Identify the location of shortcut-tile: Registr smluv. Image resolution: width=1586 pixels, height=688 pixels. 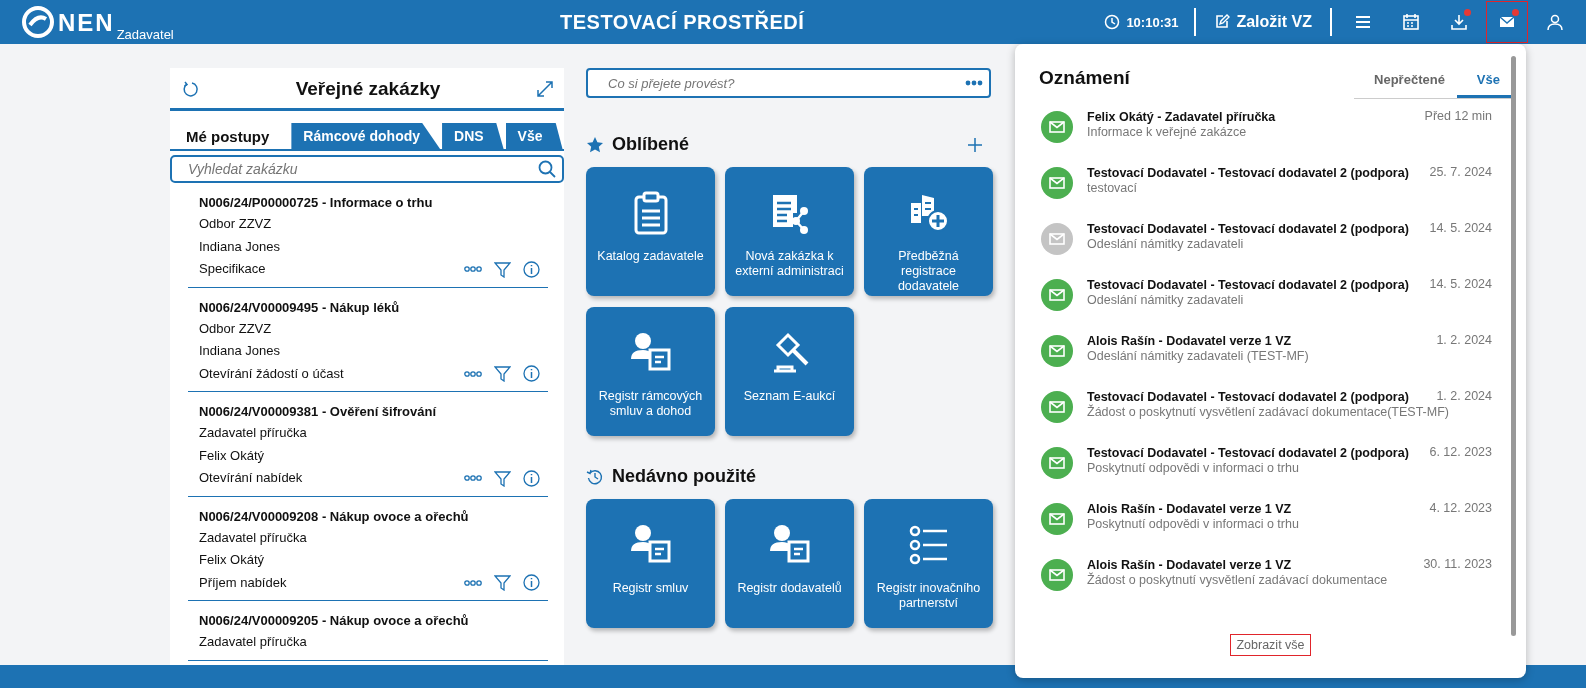
(650, 563).